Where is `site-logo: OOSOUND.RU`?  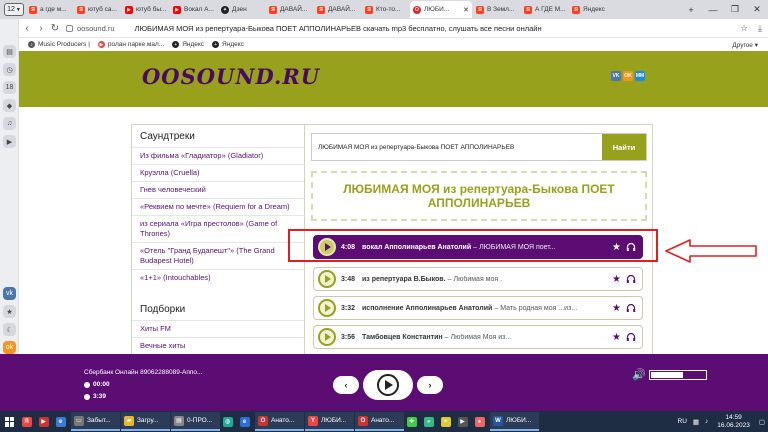
site-logo: OOSOUND.RU is located at coordinates (231, 76).